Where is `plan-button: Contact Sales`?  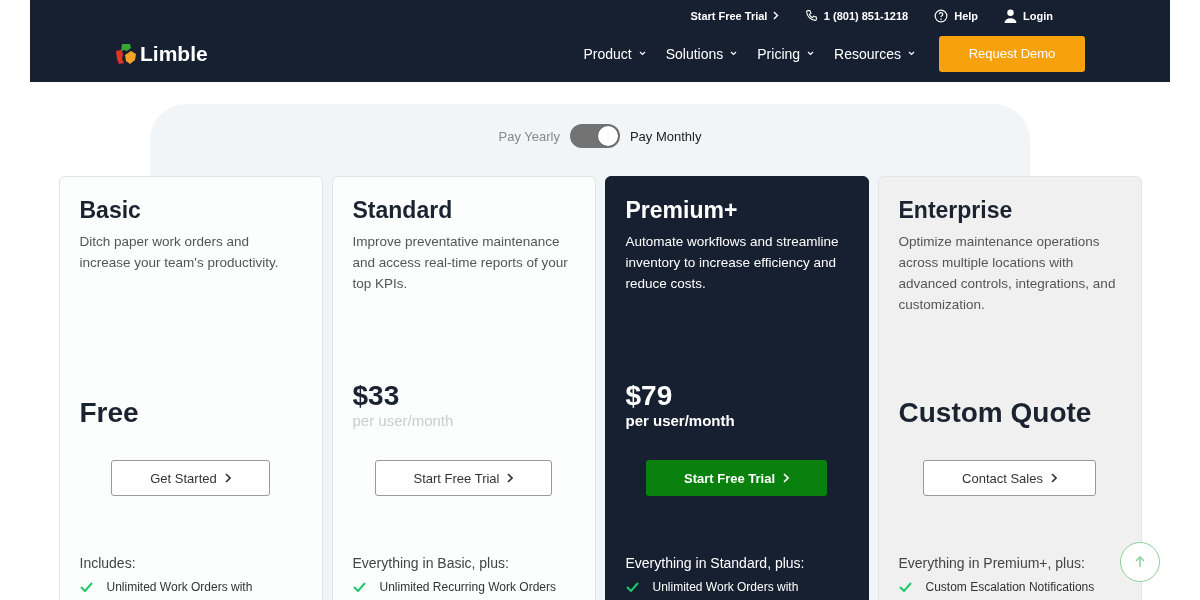 plan-button: Contact Sales is located at coordinates (1009, 478).